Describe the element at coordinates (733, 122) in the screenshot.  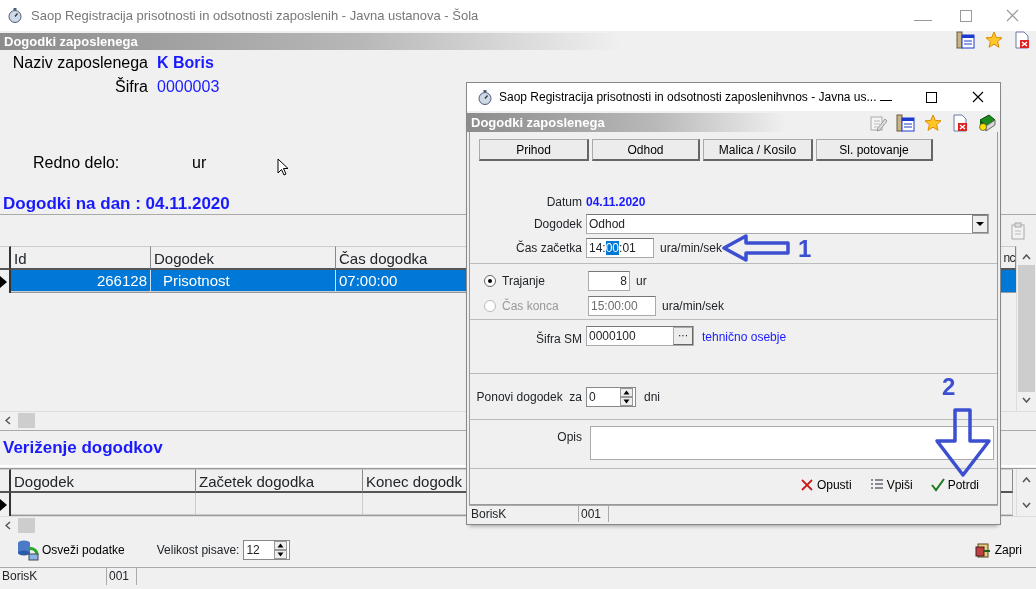
I see `section-header: Dogodki zaposlenega` at that location.